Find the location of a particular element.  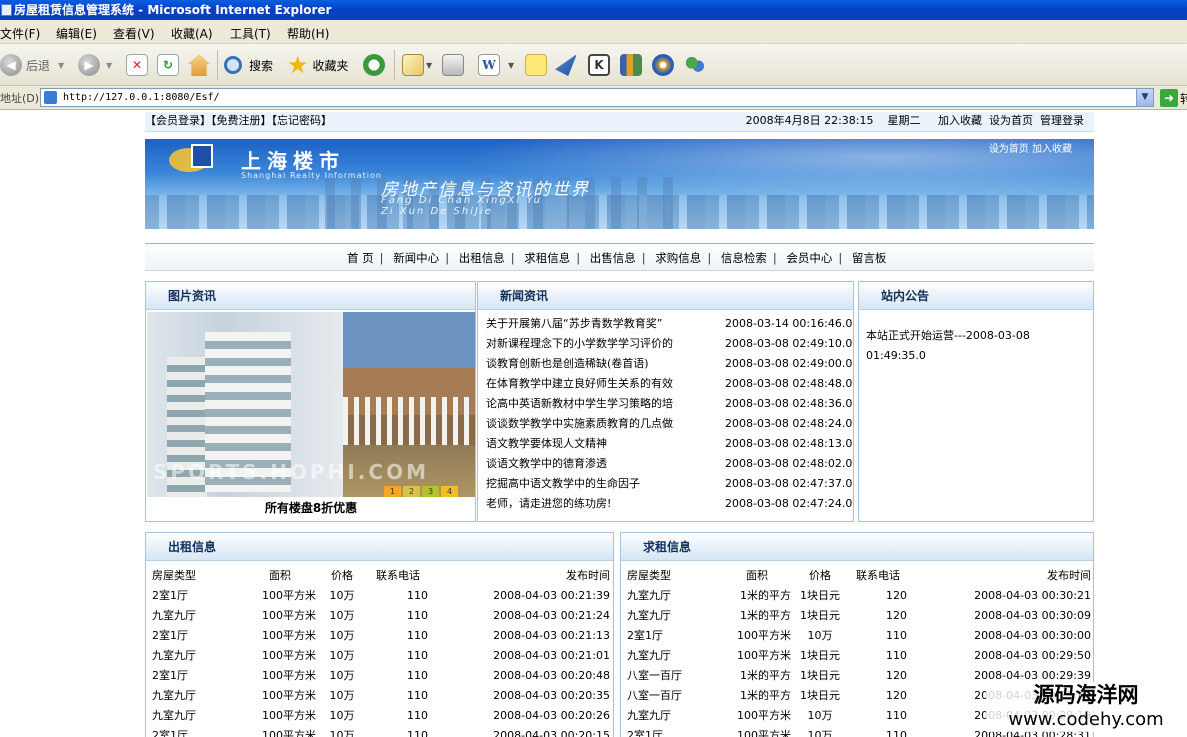

menu-tools: 工具(T) is located at coordinates (250, 33).